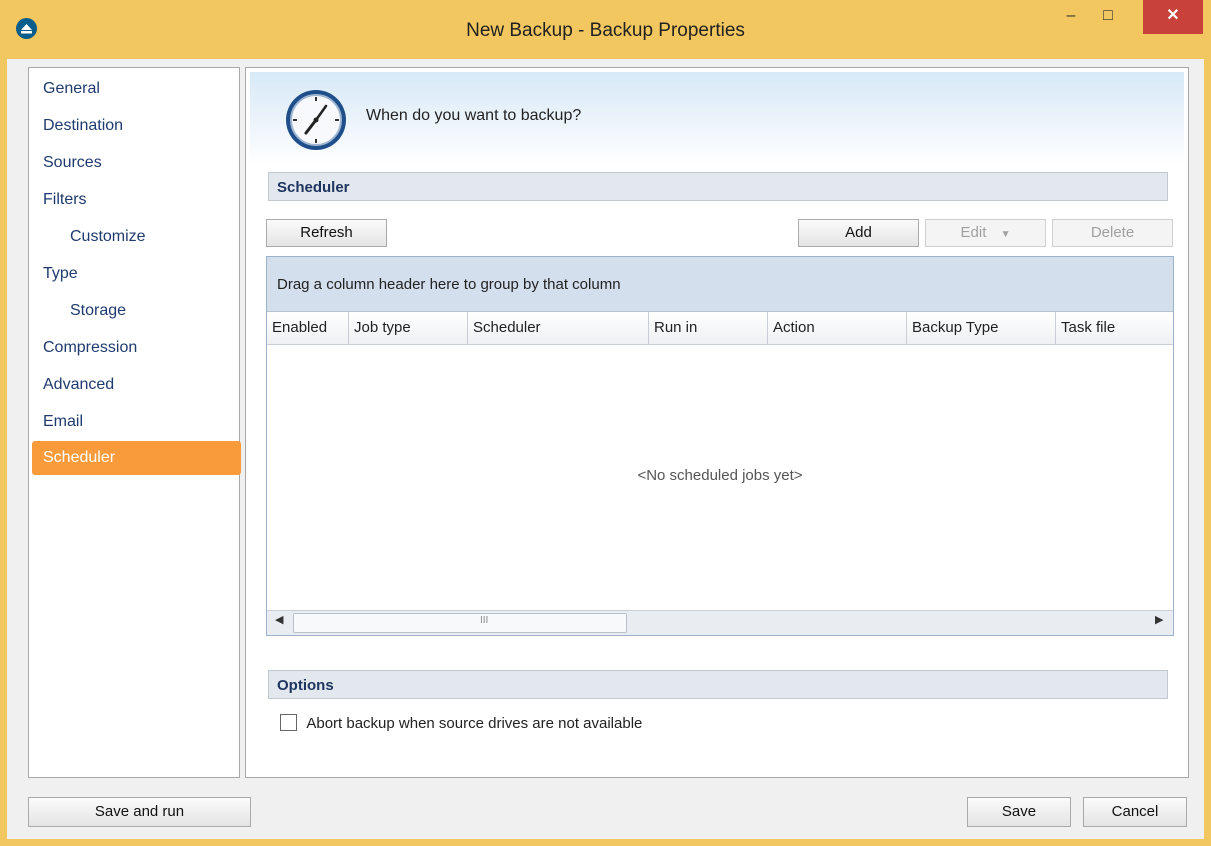  Describe the element at coordinates (150, 311) in the screenshot. I see `sidebar-item-storage: Storage` at that location.